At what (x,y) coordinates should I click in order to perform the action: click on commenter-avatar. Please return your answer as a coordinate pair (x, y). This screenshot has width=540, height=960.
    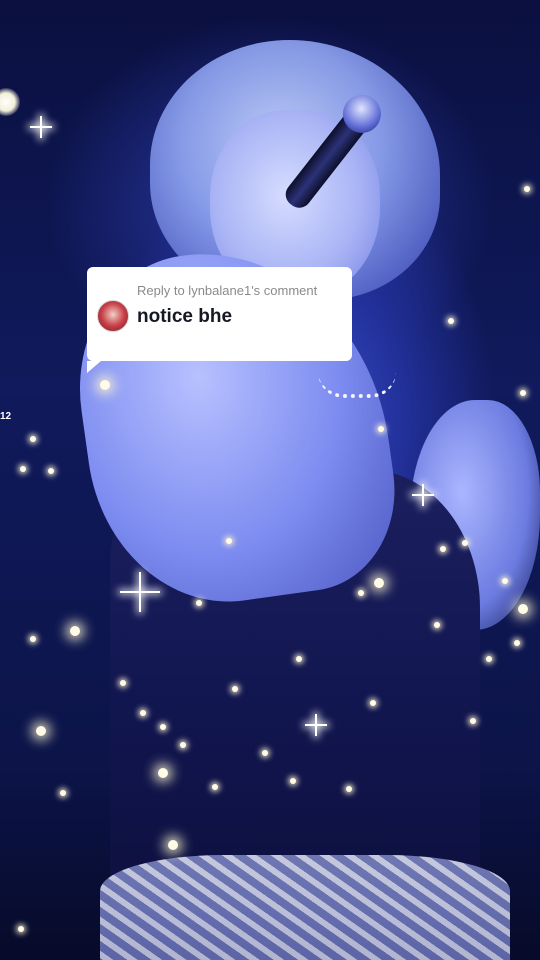
    Looking at the image, I should click on (113, 316).